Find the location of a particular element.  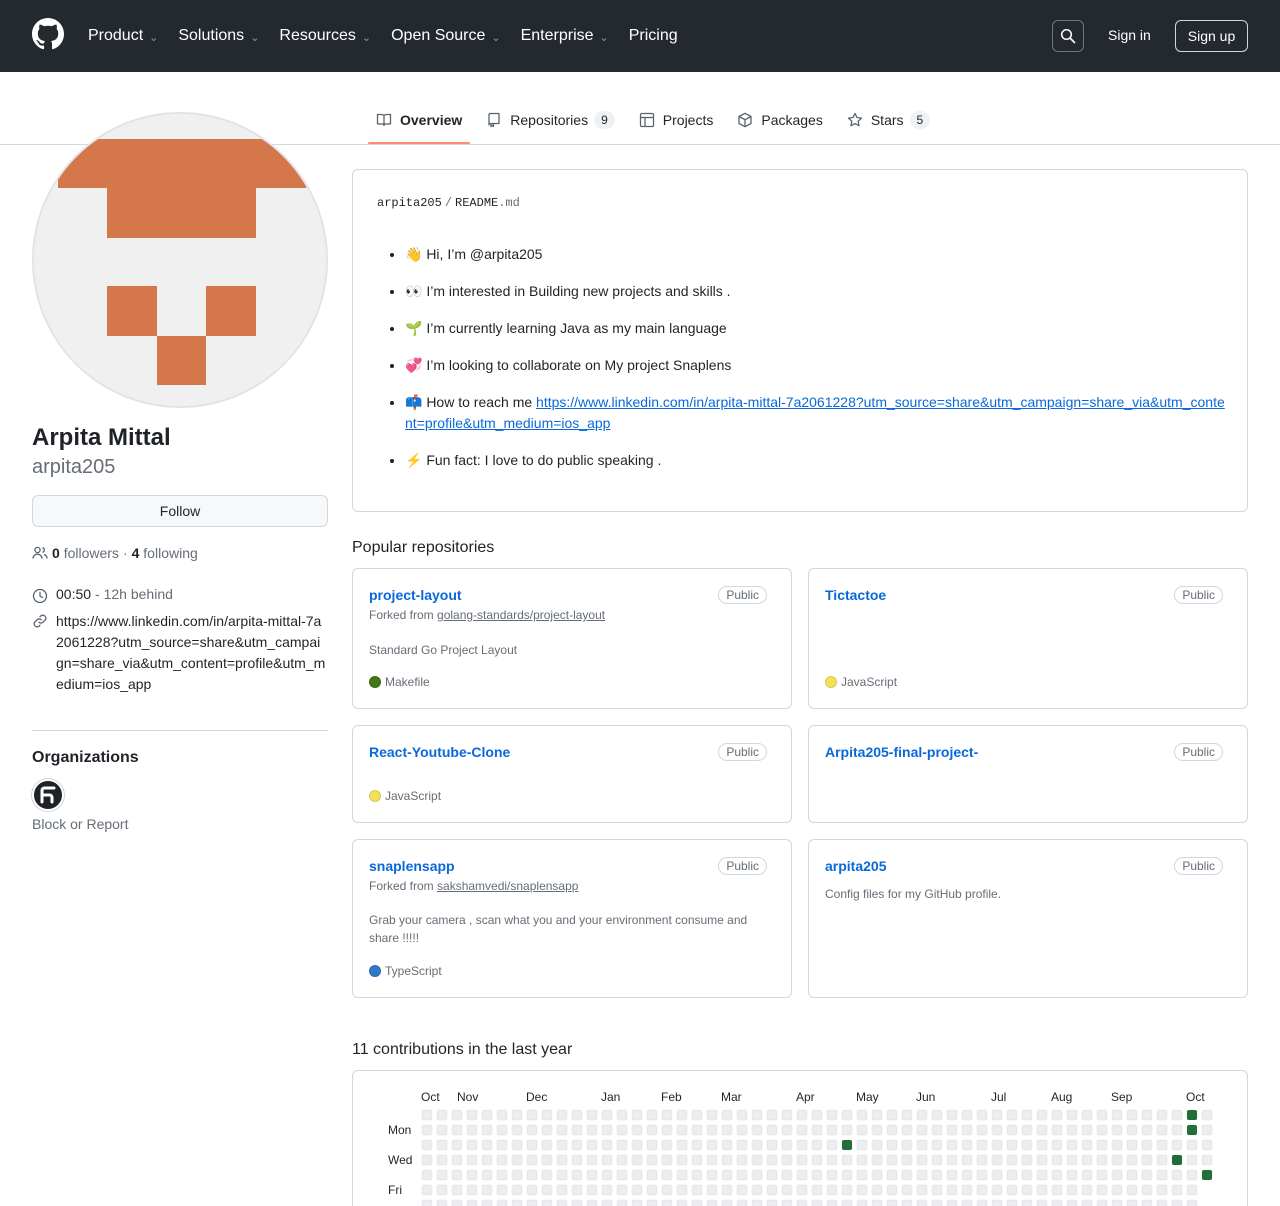

repo-name-link: arpita205 is located at coordinates (855, 866).